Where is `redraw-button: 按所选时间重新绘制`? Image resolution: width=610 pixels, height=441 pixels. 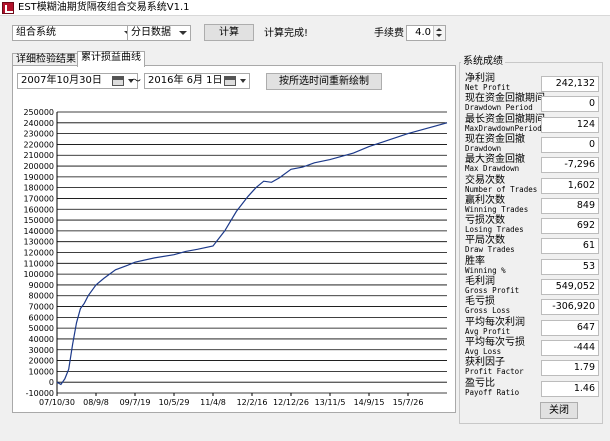
redraw-button: 按所选时间重新绘制 is located at coordinates (324, 81).